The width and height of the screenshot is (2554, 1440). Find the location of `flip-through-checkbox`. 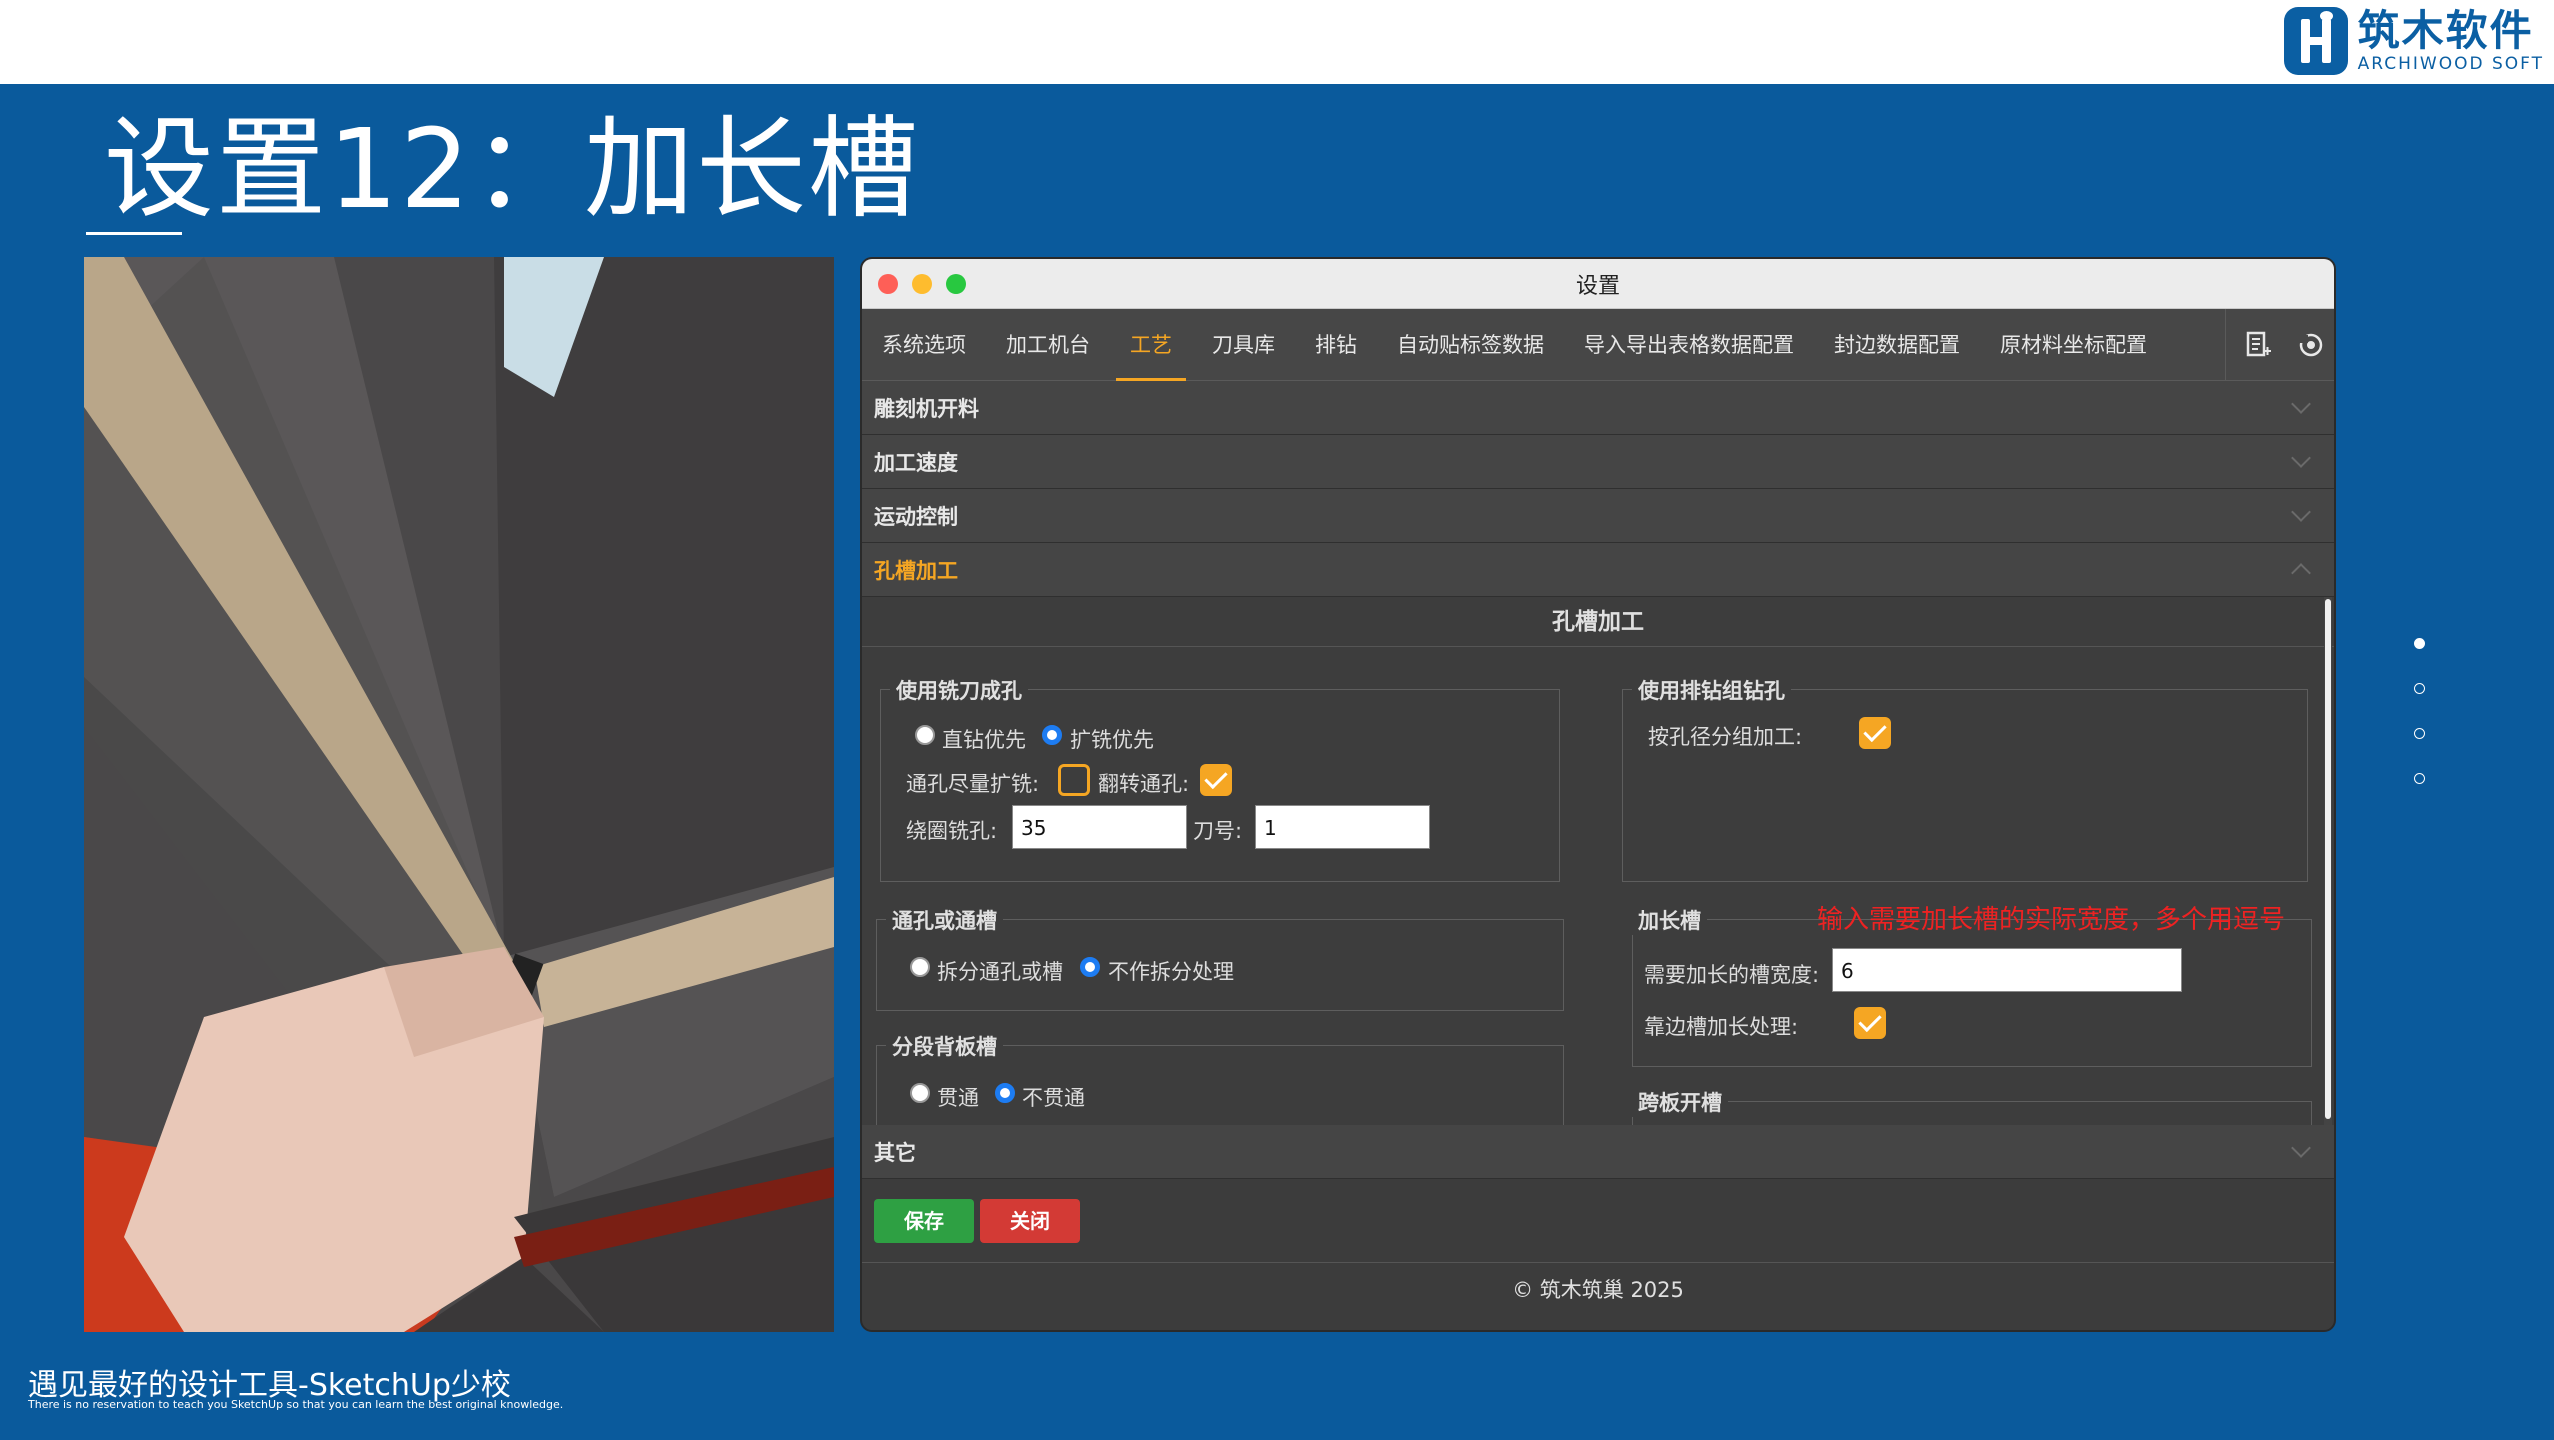

flip-through-checkbox is located at coordinates (1216, 780).